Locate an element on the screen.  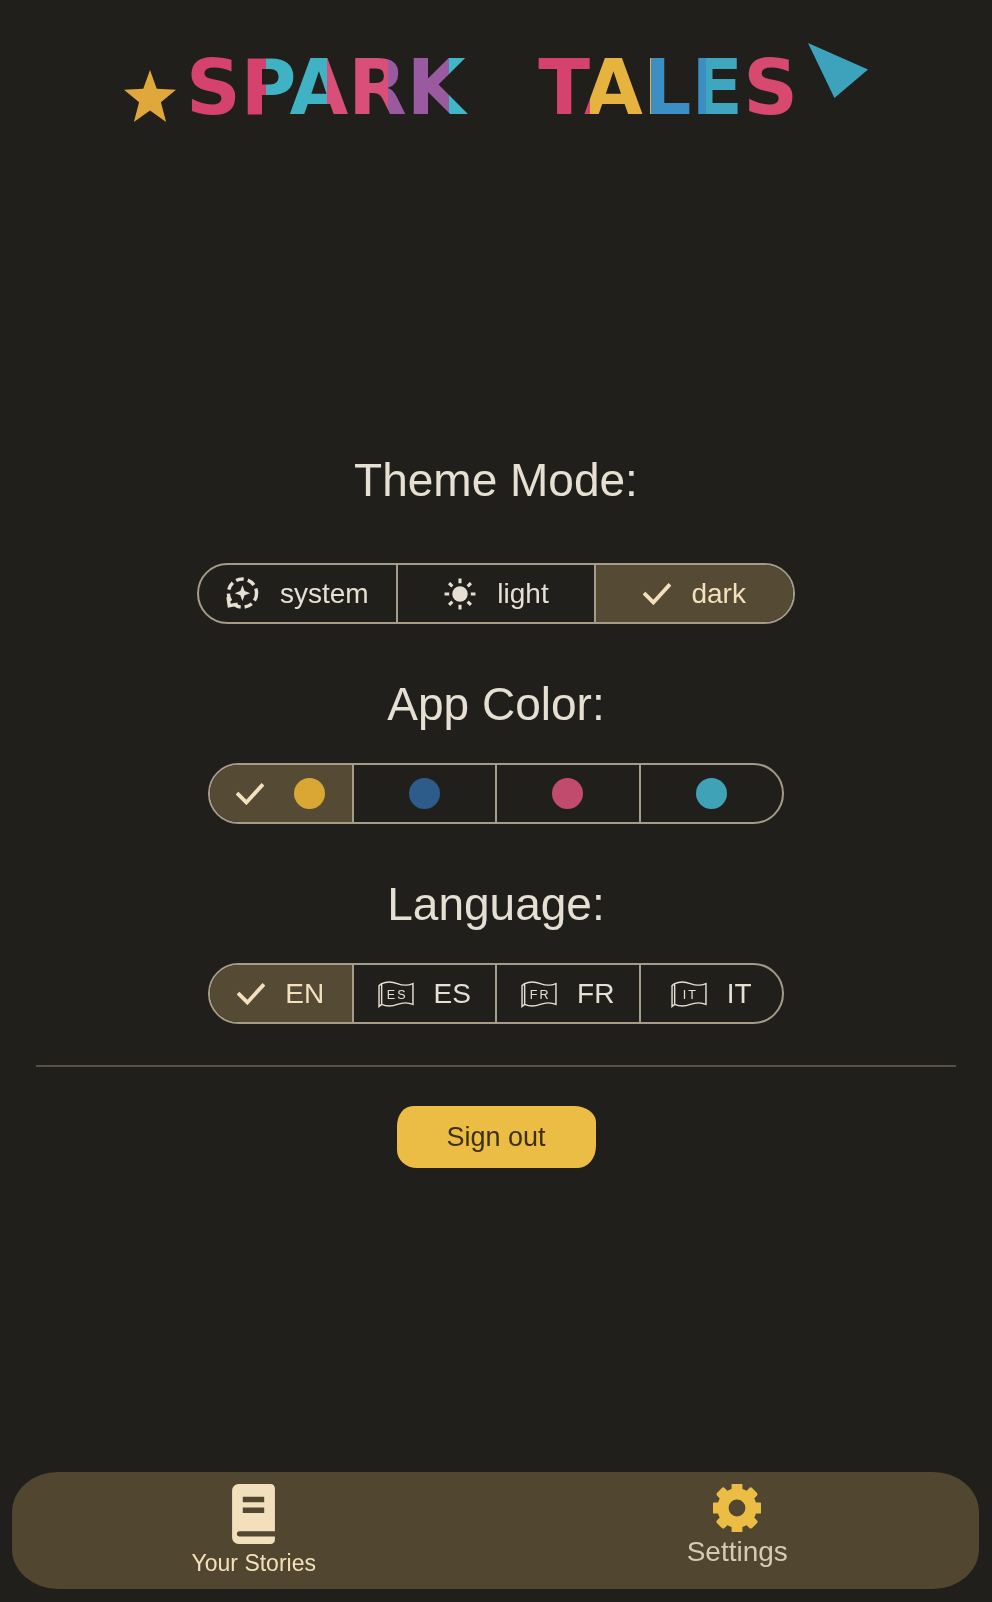
sun-icon is located at coordinates (460, 593).